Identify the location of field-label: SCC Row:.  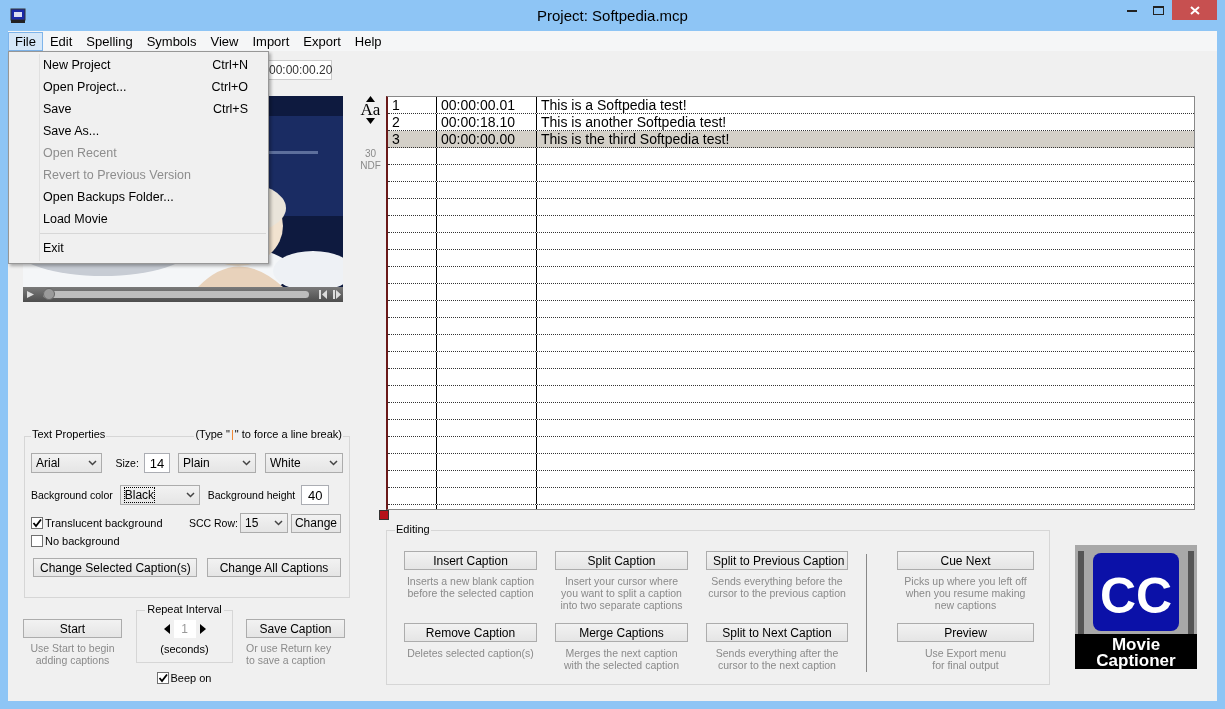
(213, 523).